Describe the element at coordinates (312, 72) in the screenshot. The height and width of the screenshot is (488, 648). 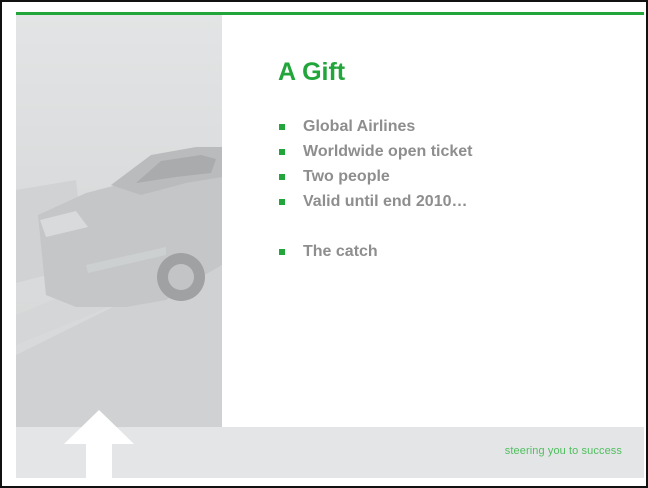
I see `slide-title: A Gift` at that location.